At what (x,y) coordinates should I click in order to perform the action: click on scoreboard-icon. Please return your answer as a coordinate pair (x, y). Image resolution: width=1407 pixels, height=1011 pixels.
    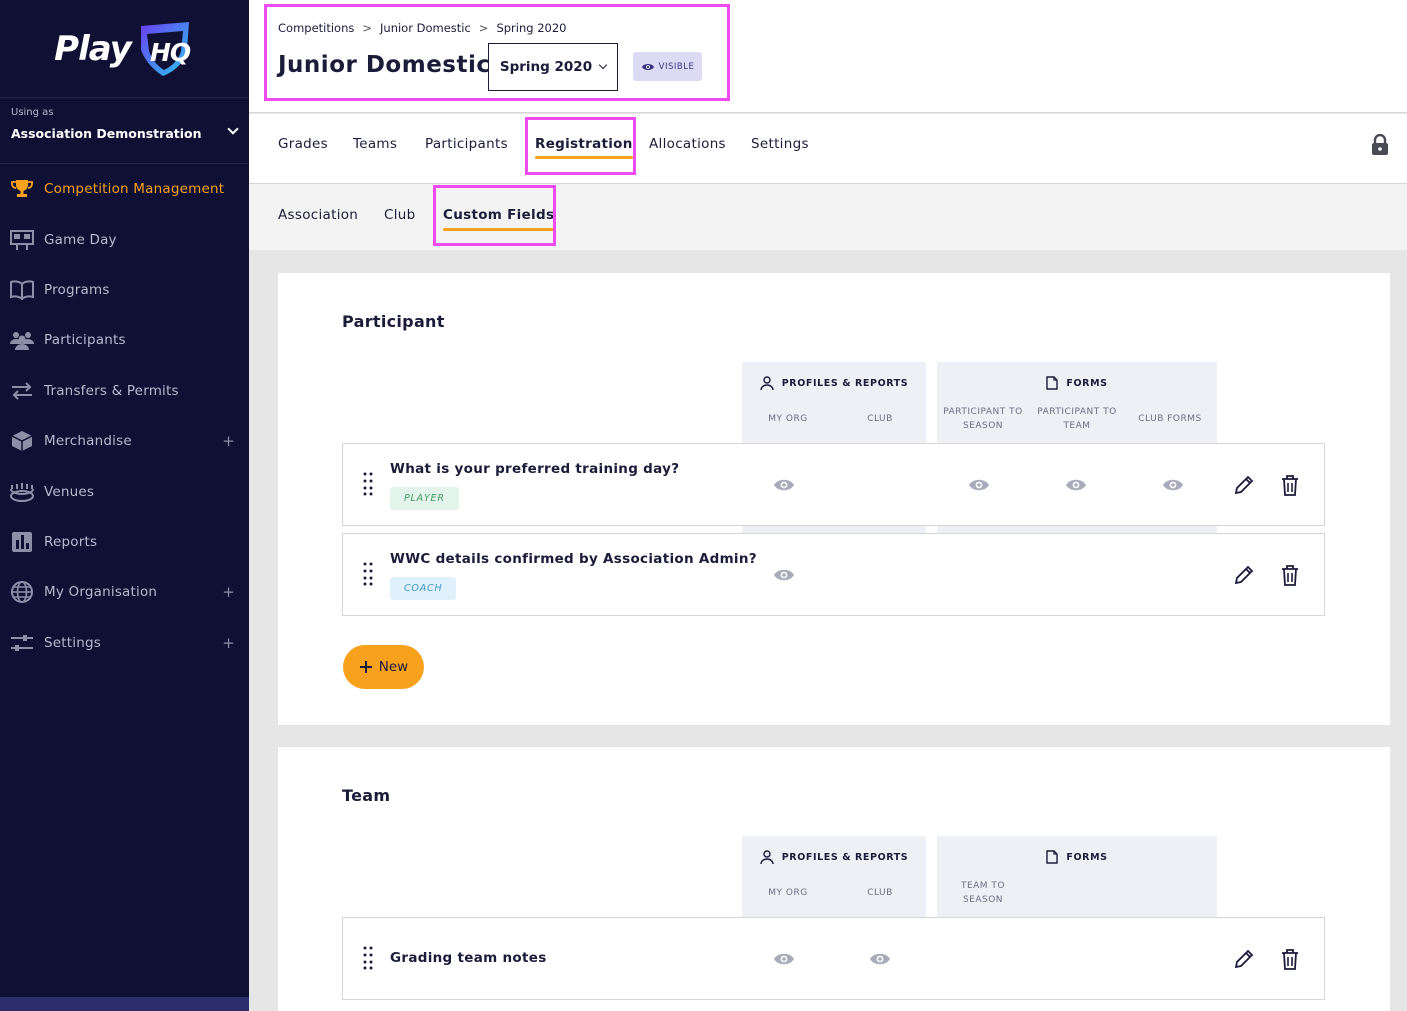
    Looking at the image, I should click on (22, 240).